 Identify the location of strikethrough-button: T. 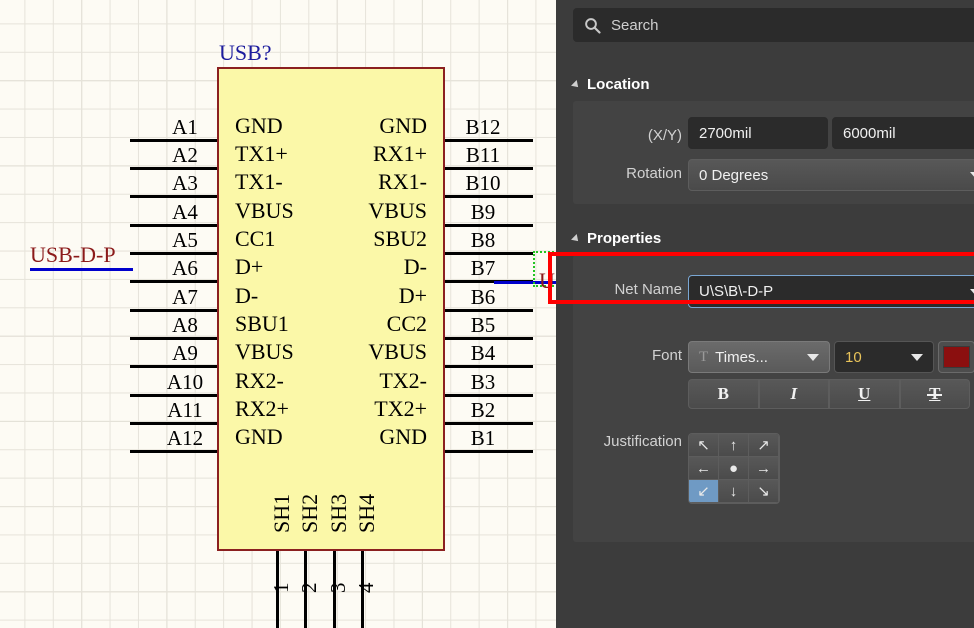
(934, 394).